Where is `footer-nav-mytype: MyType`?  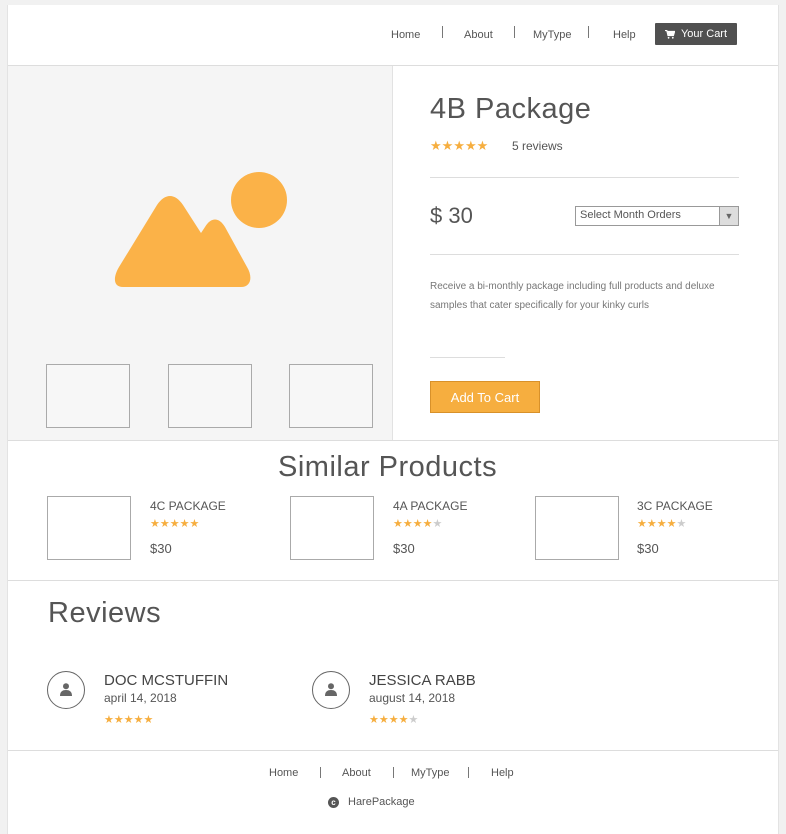
footer-nav-mytype: MyType is located at coordinates (430, 773).